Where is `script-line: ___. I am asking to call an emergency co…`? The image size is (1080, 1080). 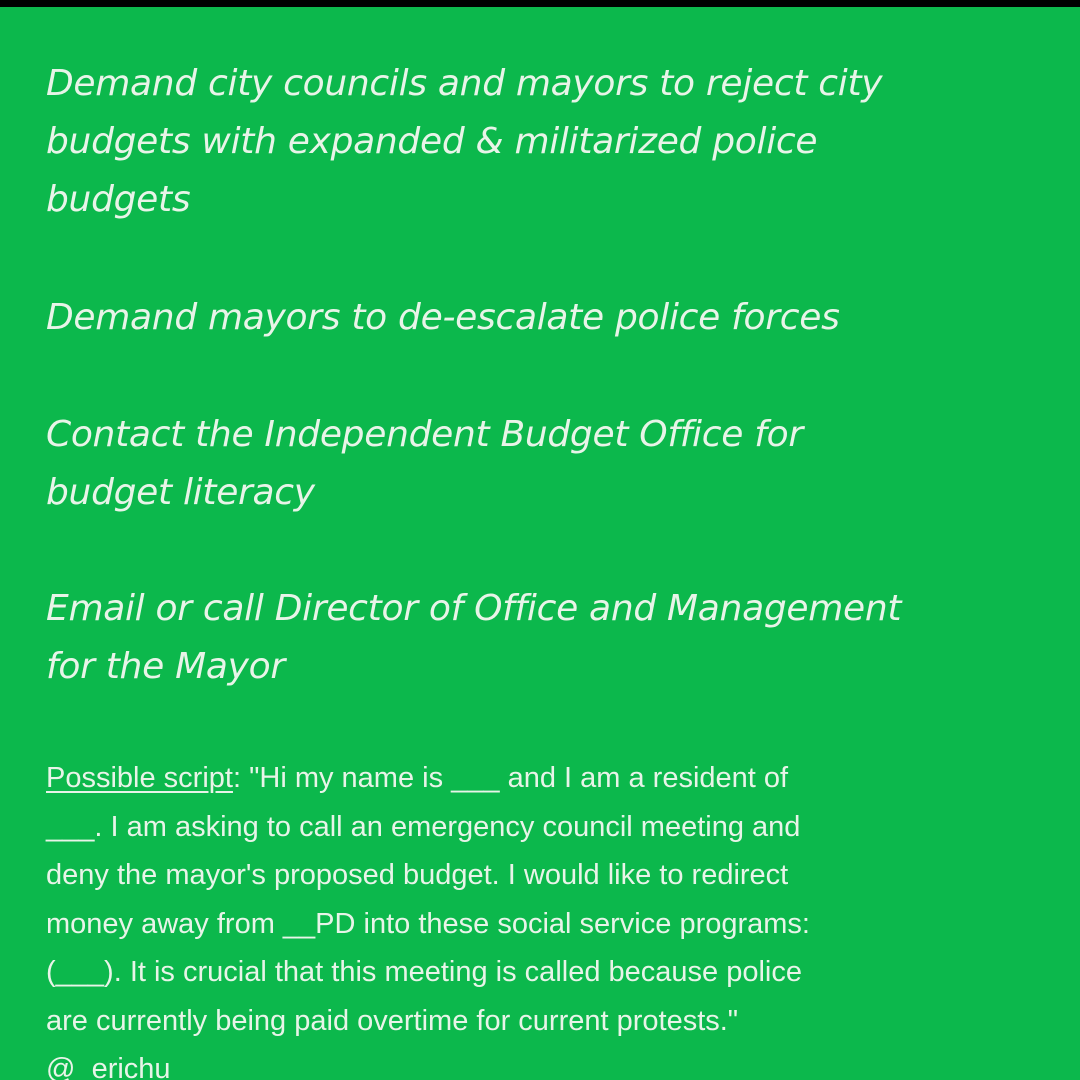
script-line: ___. I am asking to call an emergency co… is located at coordinates (423, 826).